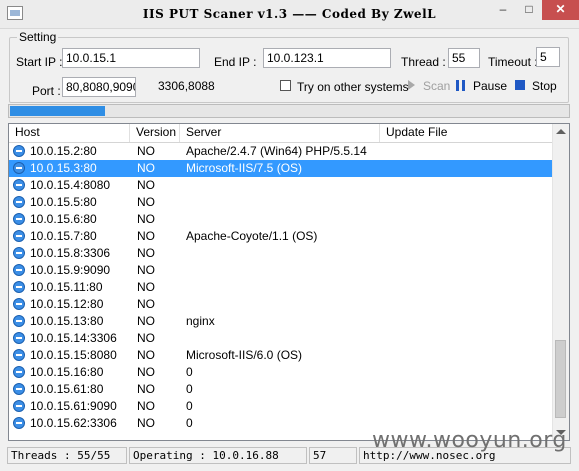 The height and width of the screenshot is (471, 579). I want to click on table-row: 10.0.15.61:80 NO 0, so click(281, 389).